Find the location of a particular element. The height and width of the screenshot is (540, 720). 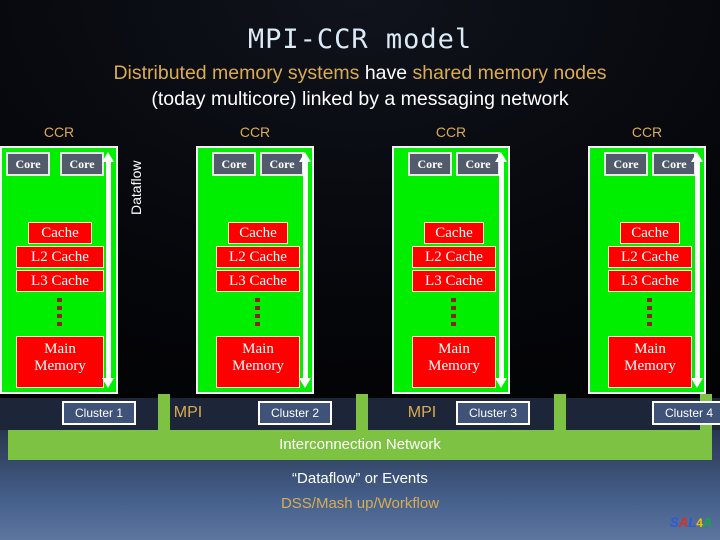

salsa-logo-letter-s: S is located at coordinates (674, 522).